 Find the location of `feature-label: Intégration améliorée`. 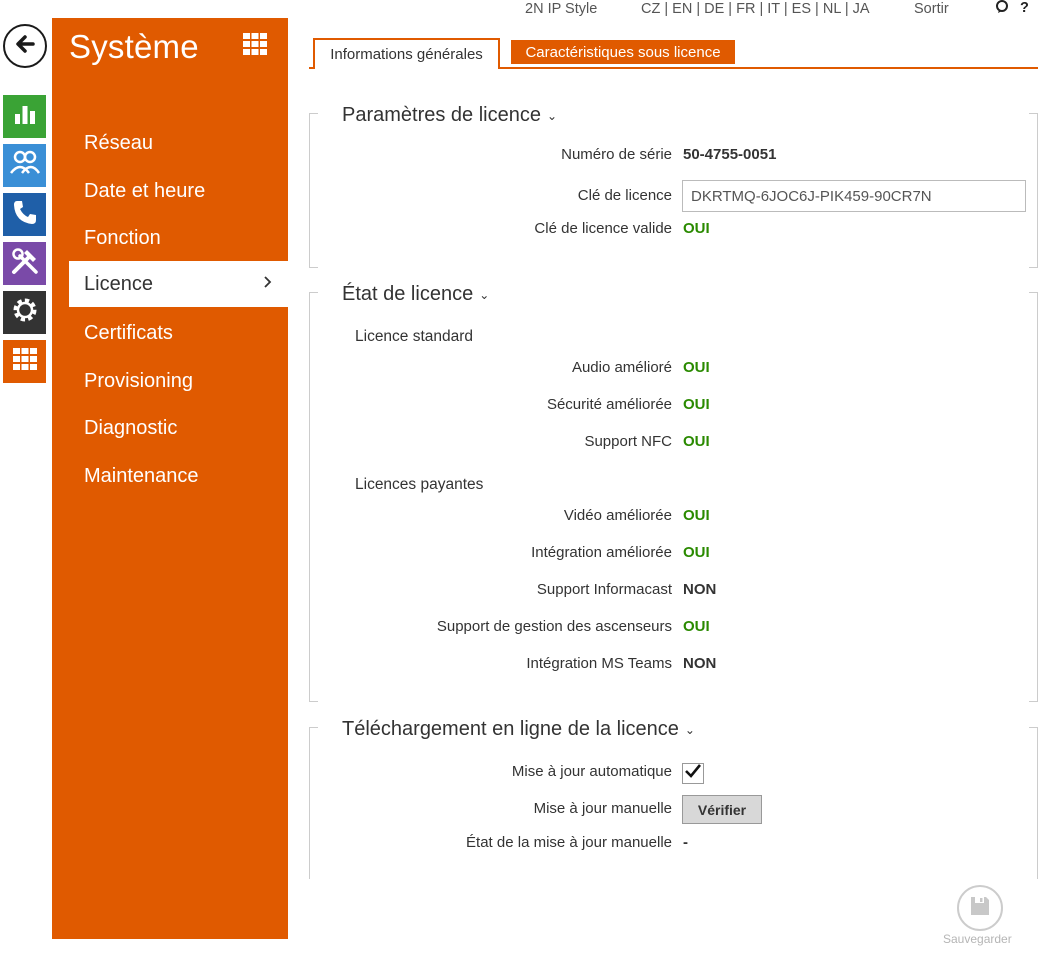

feature-label: Intégration améliorée is located at coordinates (601, 552).